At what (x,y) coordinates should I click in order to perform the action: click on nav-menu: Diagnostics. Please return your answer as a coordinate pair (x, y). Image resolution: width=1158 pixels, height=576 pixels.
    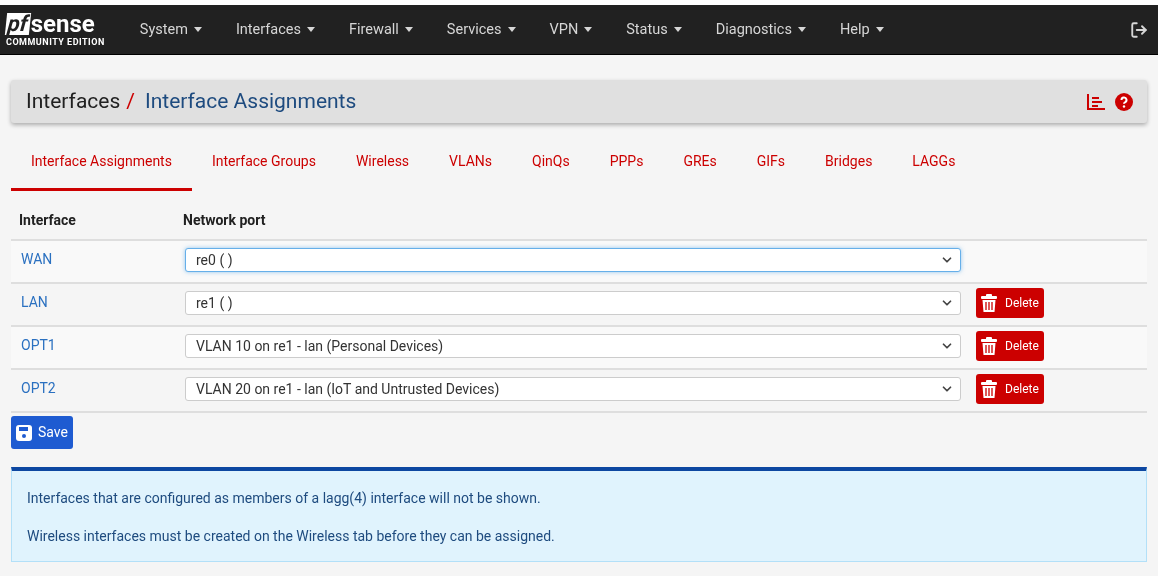
    Looking at the image, I should click on (760, 29).